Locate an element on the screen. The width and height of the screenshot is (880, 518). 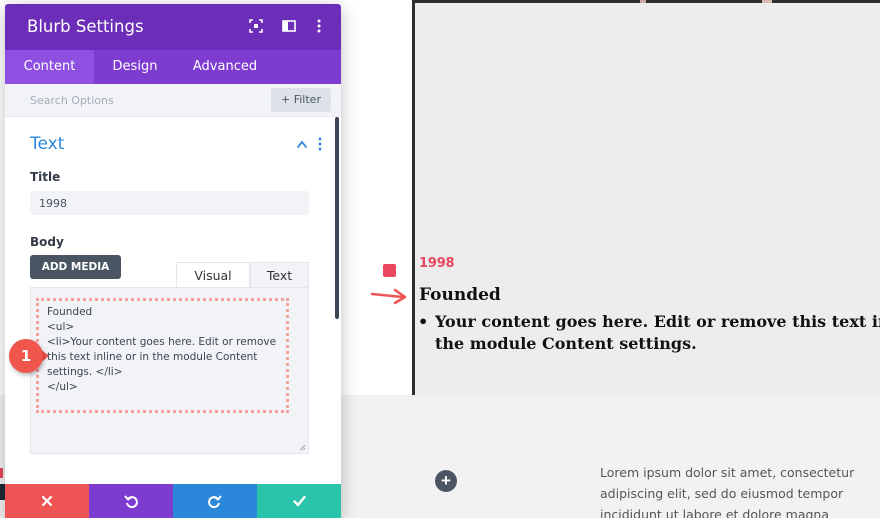
section-options-icon is located at coordinates (320, 144).